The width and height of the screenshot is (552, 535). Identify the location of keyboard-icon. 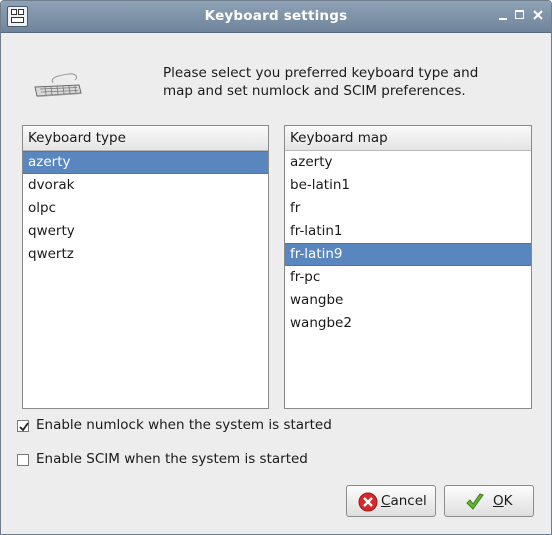
(58, 85).